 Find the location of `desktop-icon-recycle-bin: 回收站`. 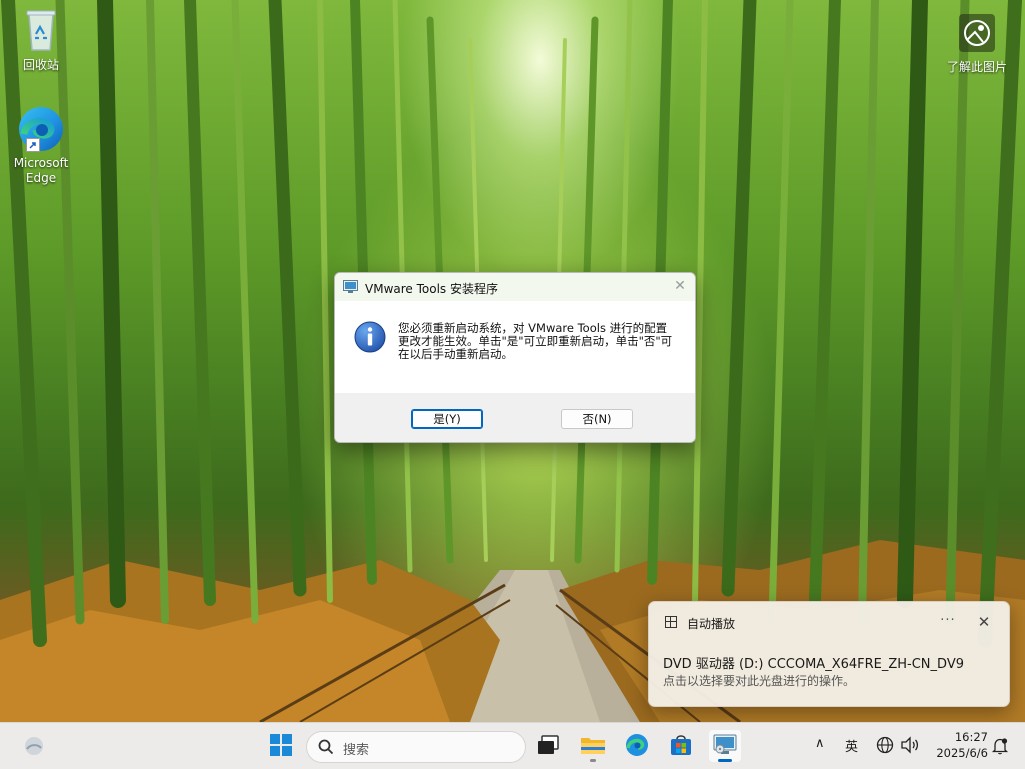

desktop-icon-recycle-bin: 回收站 is located at coordinates (41, 40).